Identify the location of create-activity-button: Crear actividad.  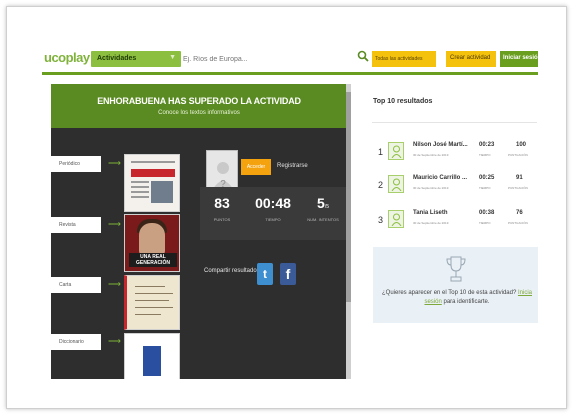
(471, 59).